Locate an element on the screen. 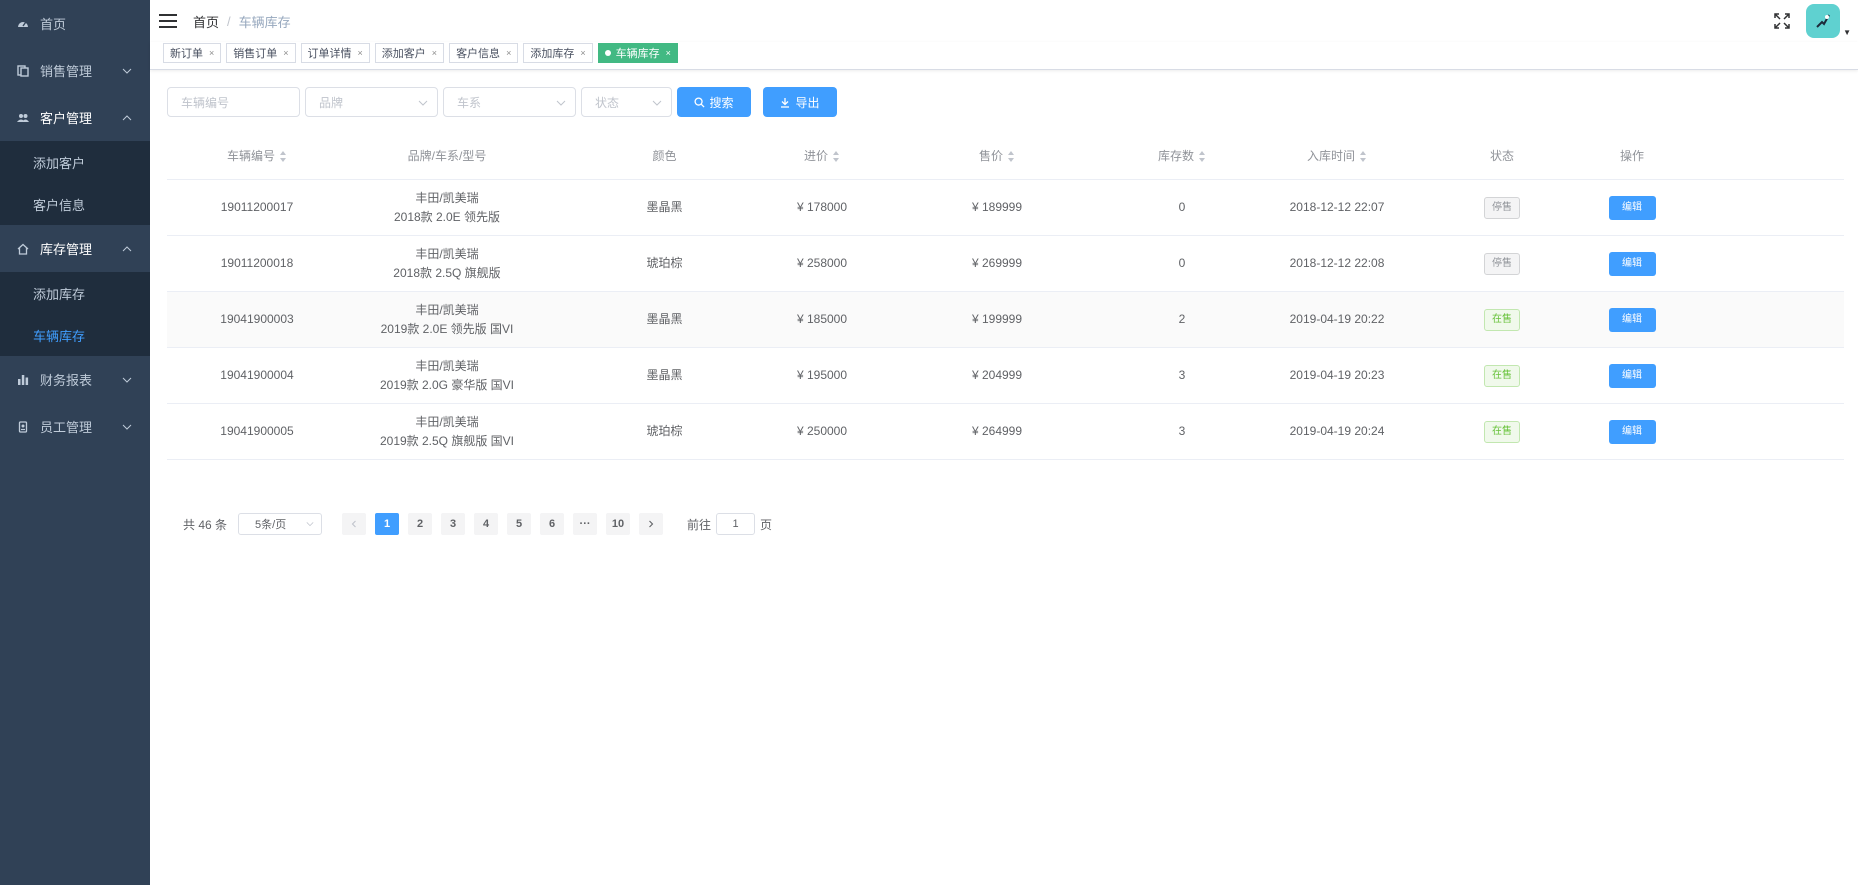 Image resolution: width=1858 pixels, height=885 pixels. col-buy-price: 进价 is located at coordinates (822, 156).